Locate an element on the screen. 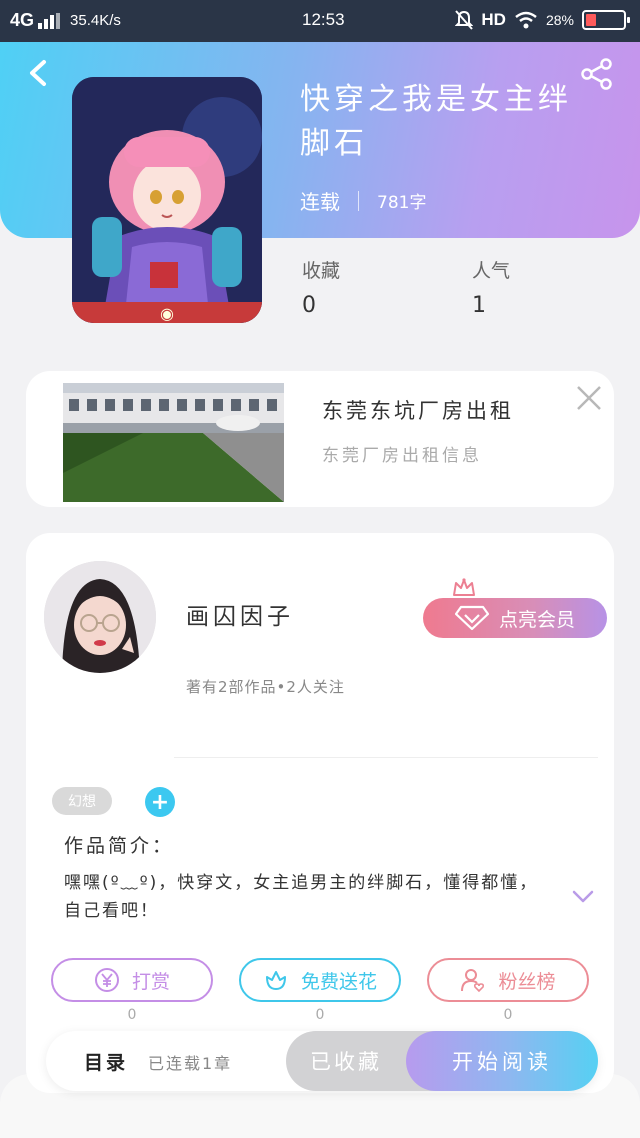 This screenshot has width=640, height=1138. yen-icon is located at coordinates (106, 980).